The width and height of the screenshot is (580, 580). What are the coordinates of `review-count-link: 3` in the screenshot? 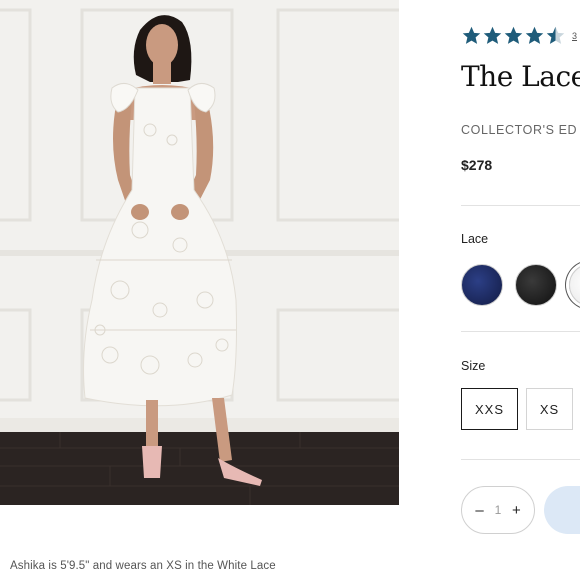 It's located at (574, 36).